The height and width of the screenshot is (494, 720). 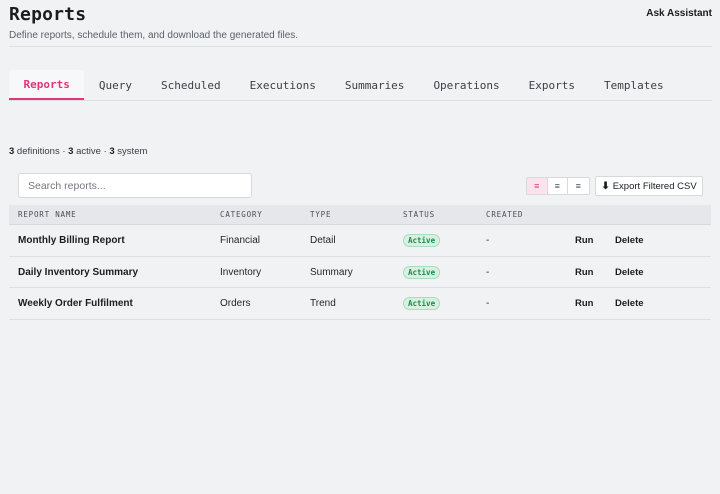 I want to click on table-header: REPORT NAME CATEGORY TYPE STATUS CREATED, so click(x=360, y=215).